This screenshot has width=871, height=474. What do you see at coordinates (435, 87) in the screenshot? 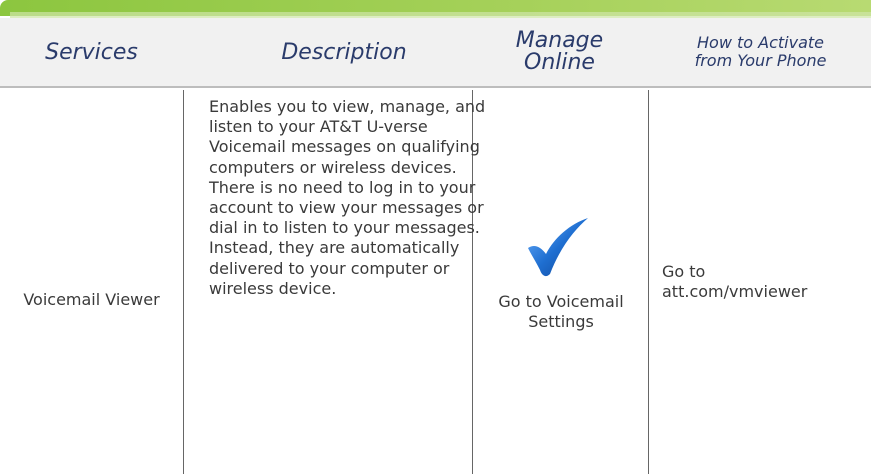
I see `header-divider` at bounding box center [435, 87].